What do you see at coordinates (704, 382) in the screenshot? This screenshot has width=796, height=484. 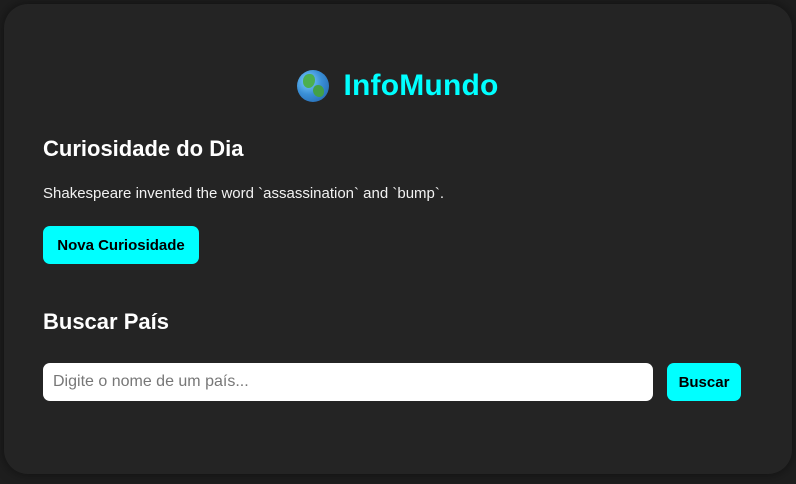 I see `search-button: Buscar` at bounding box center [704, 382].